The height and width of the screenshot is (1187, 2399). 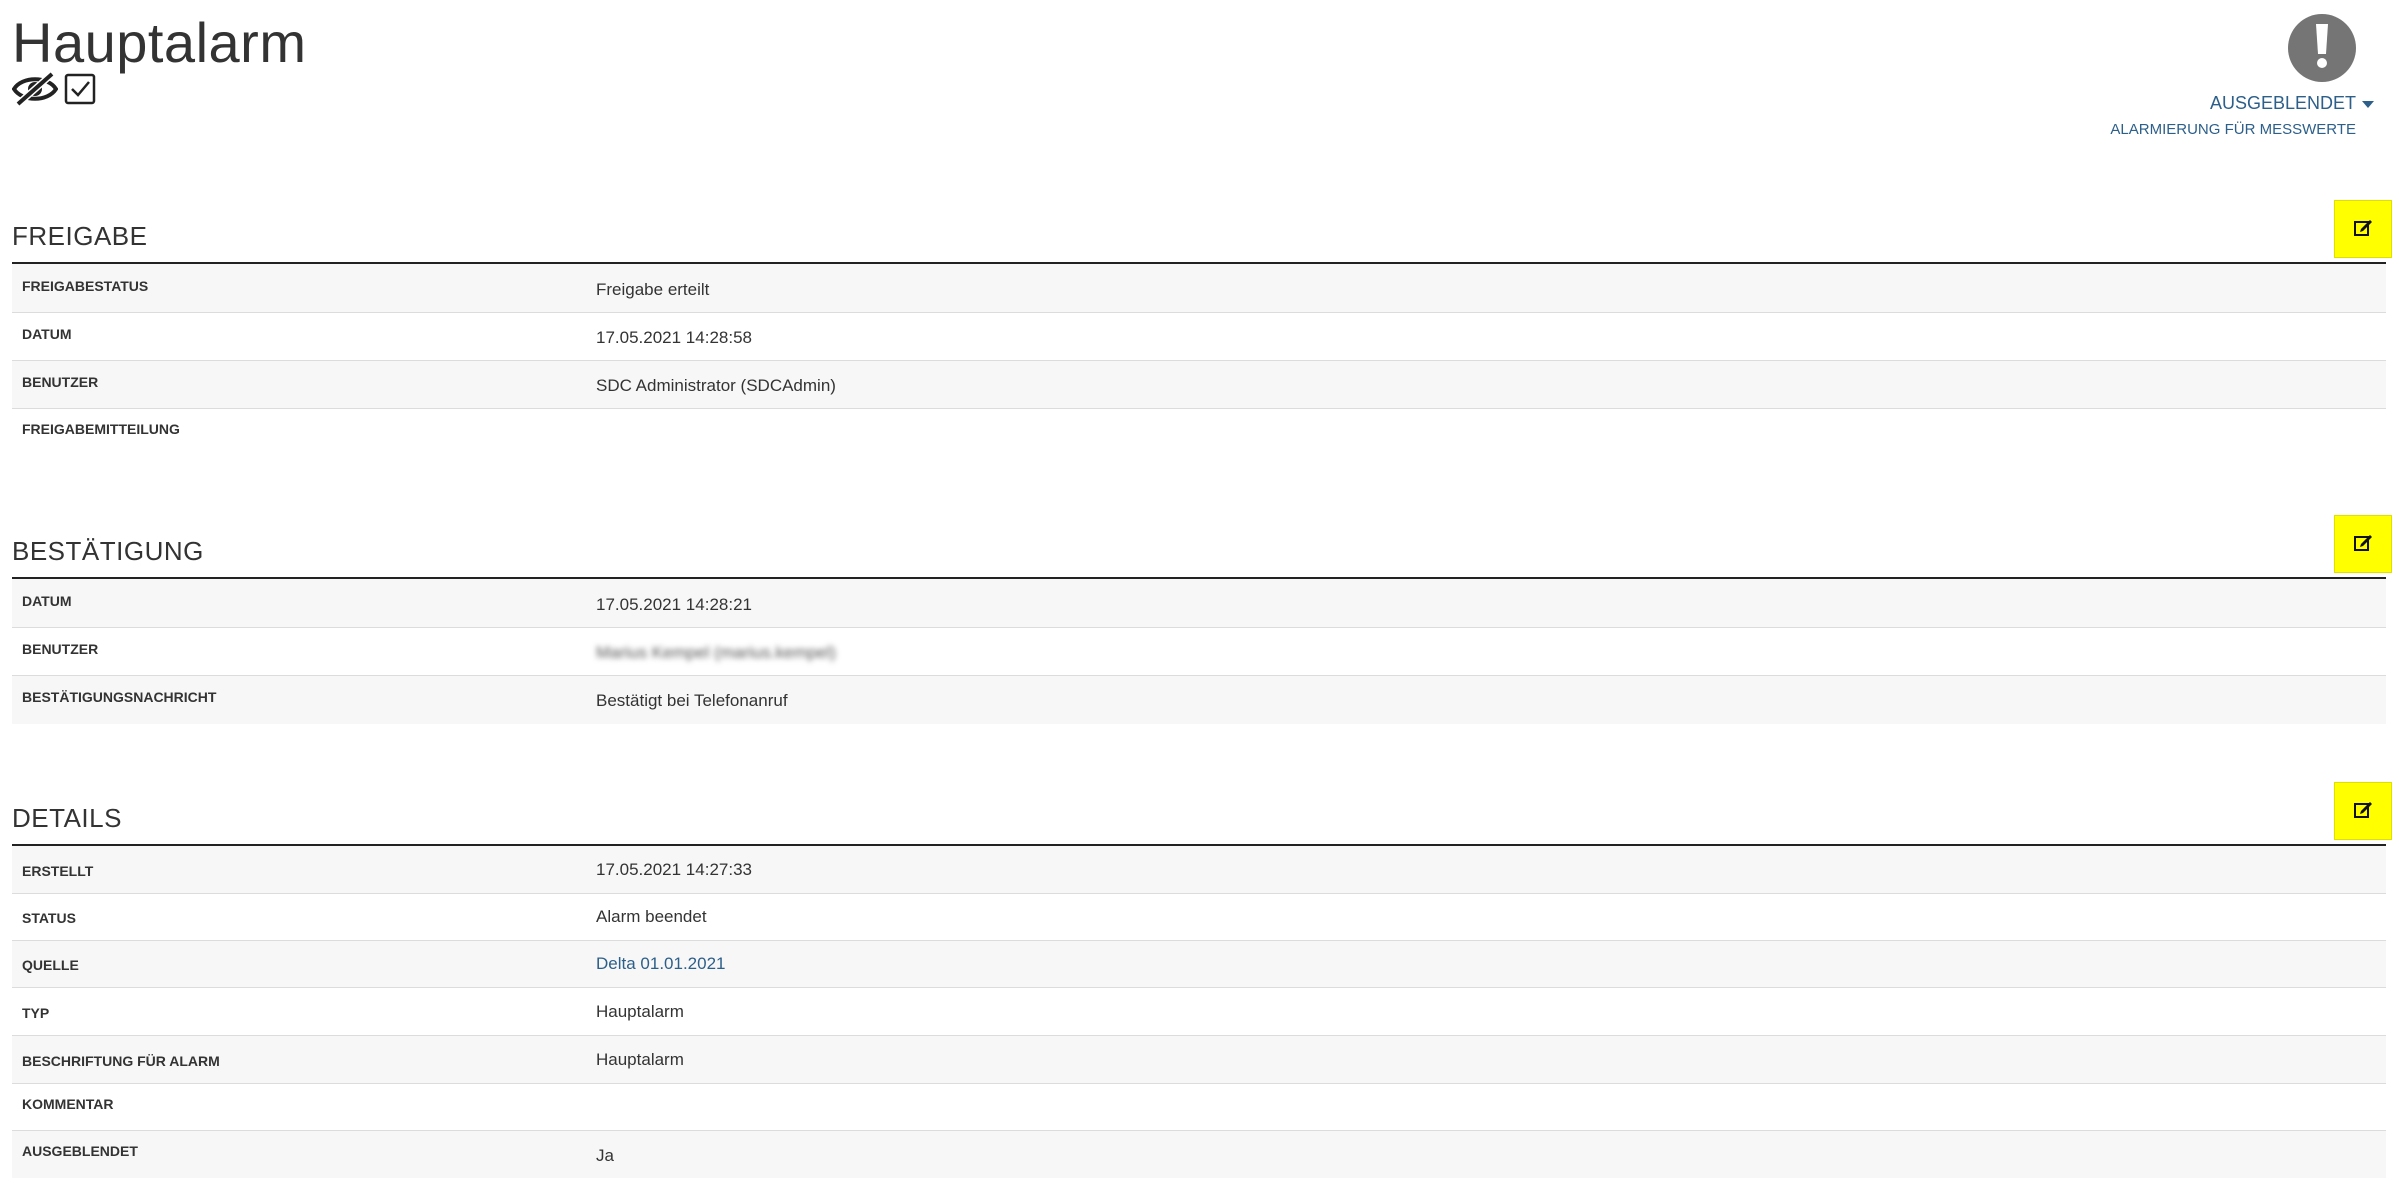 I want to click on section-title: BESTÄTIGUNG, so click(x=108, y=551).